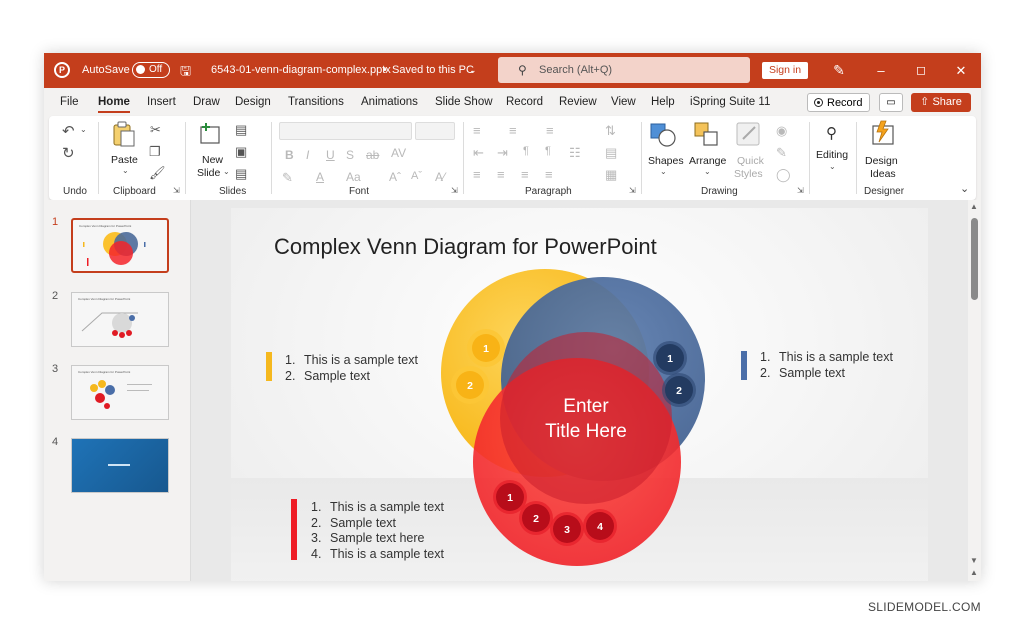 The width and height of the screenshot is (1024, 634). Describe the element at coordinates (663, 135) in the screenshot. I see `shapes-icon` at that location.